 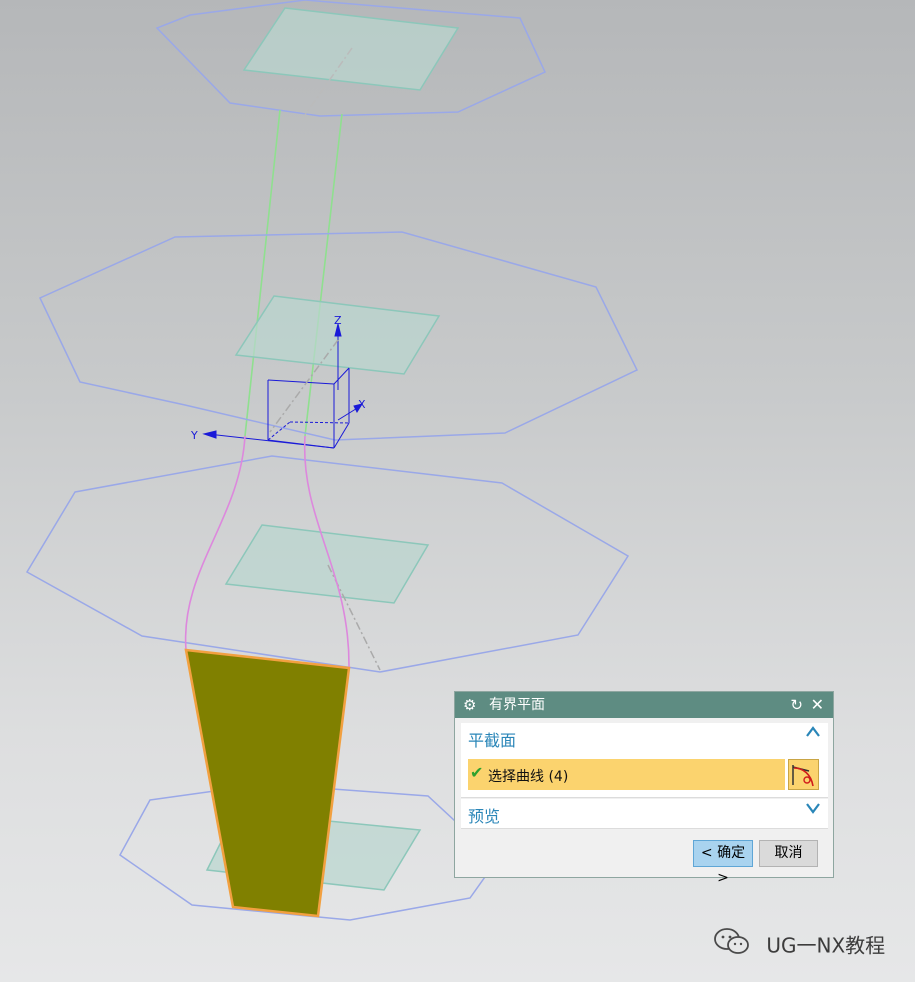 What do you see at coordinates (796, 705) in the screenshot?
I see `reset-icon: ↻` at bounding box center [796, 705].